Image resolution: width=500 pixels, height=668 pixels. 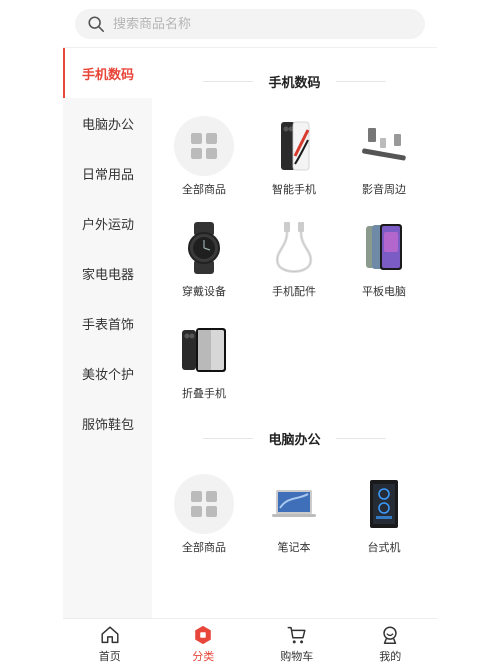 I want to click on audio-accessories-icon, so click(x=384, y=144).